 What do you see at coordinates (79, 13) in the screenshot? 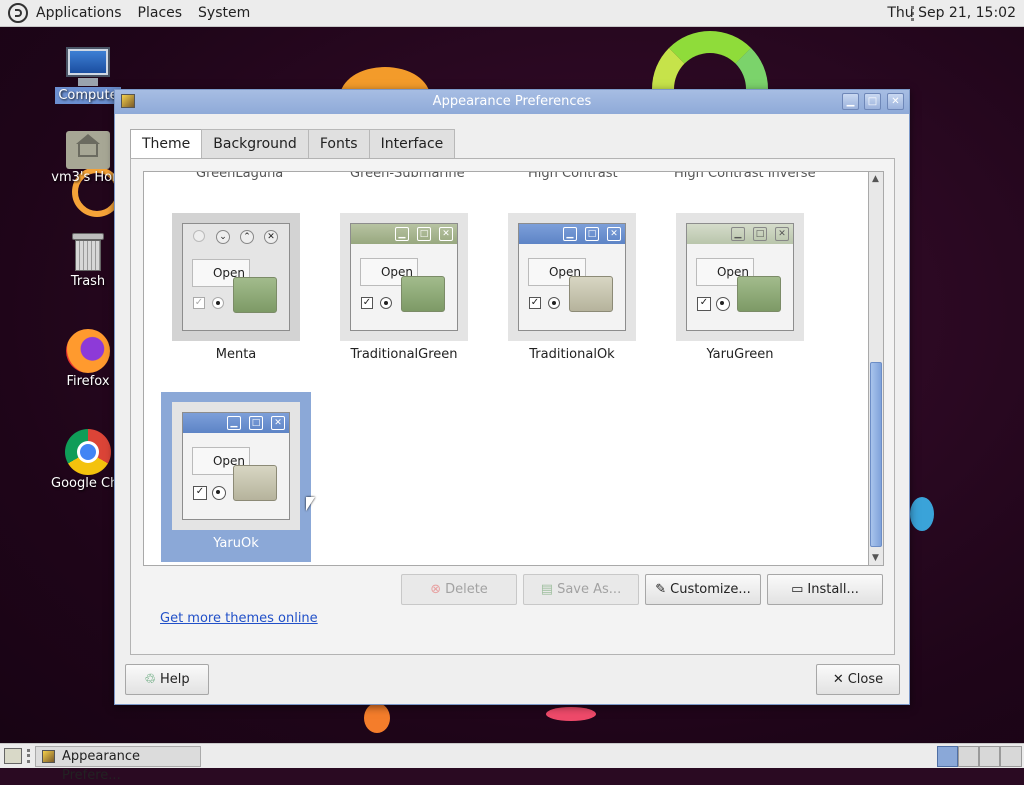
I see `menu-applications: Applications` at bounding box center [79, 13].